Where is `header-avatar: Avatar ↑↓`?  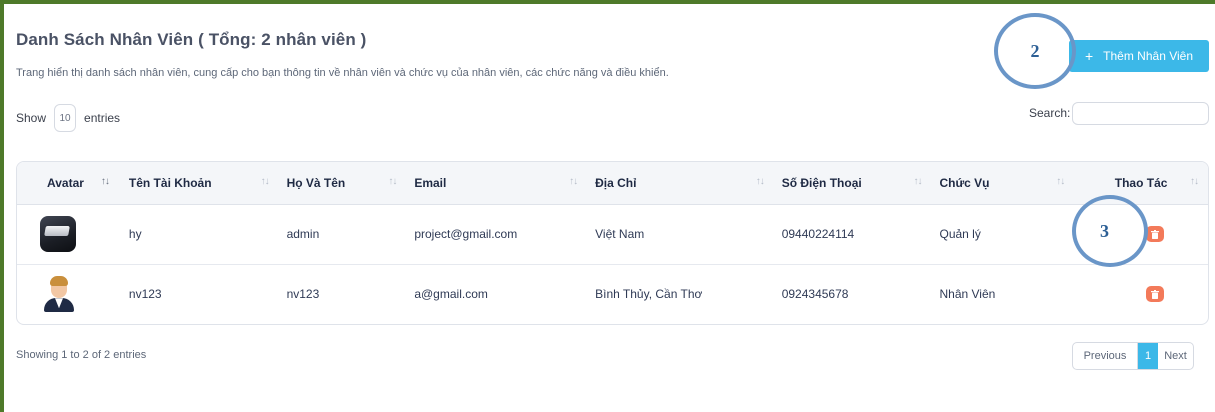
header-avatar: Avatar ↑↓ is located at coordinates (69, 183).